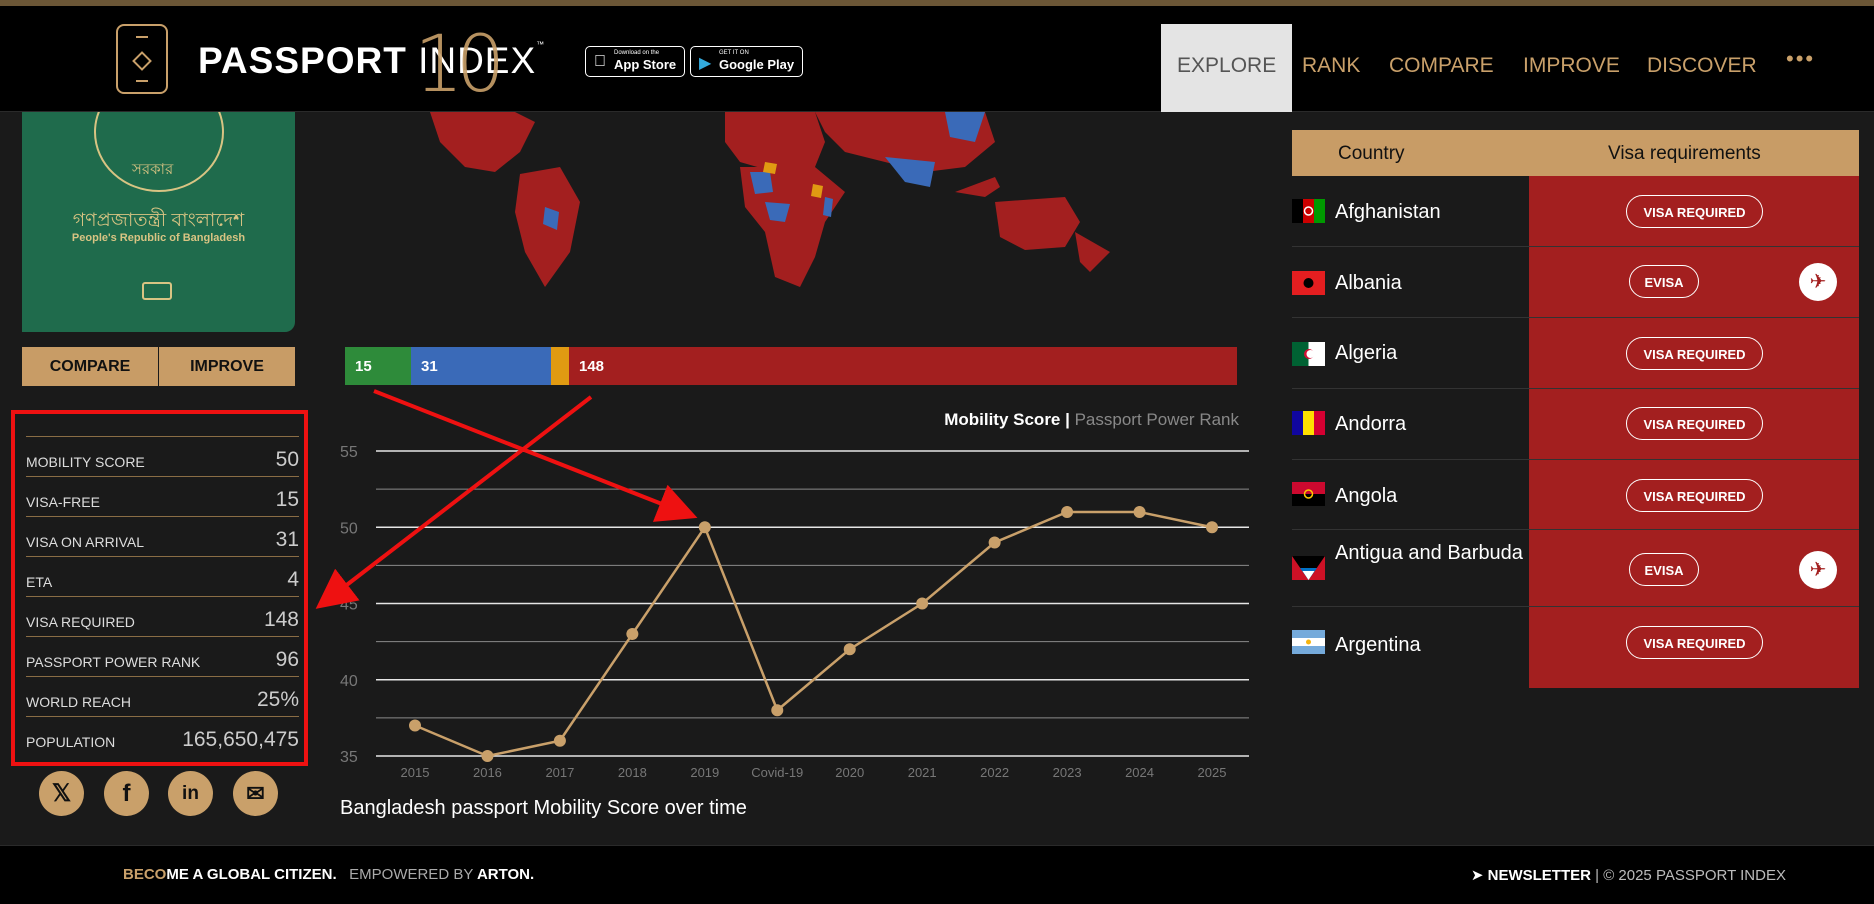  I want to click on x-tick-label: Covid-19, so click(777, 772).